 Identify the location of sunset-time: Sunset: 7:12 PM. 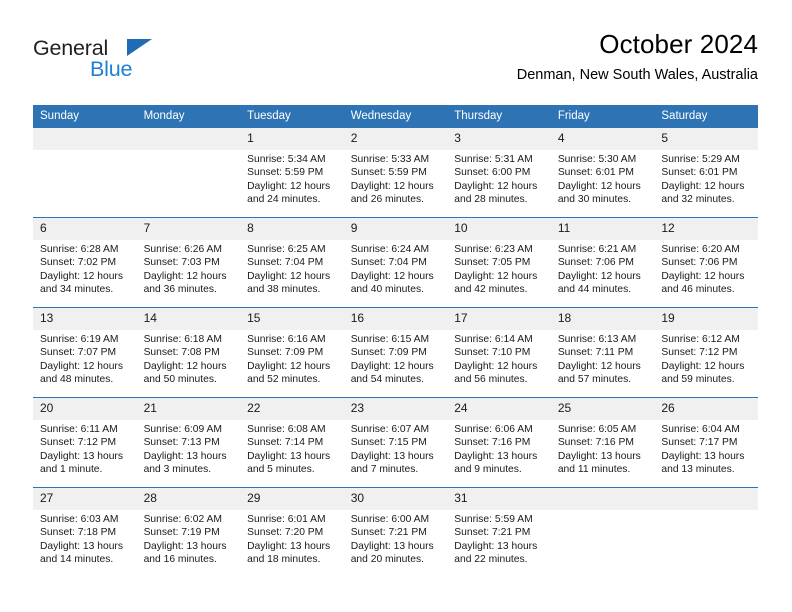
(78, 443).